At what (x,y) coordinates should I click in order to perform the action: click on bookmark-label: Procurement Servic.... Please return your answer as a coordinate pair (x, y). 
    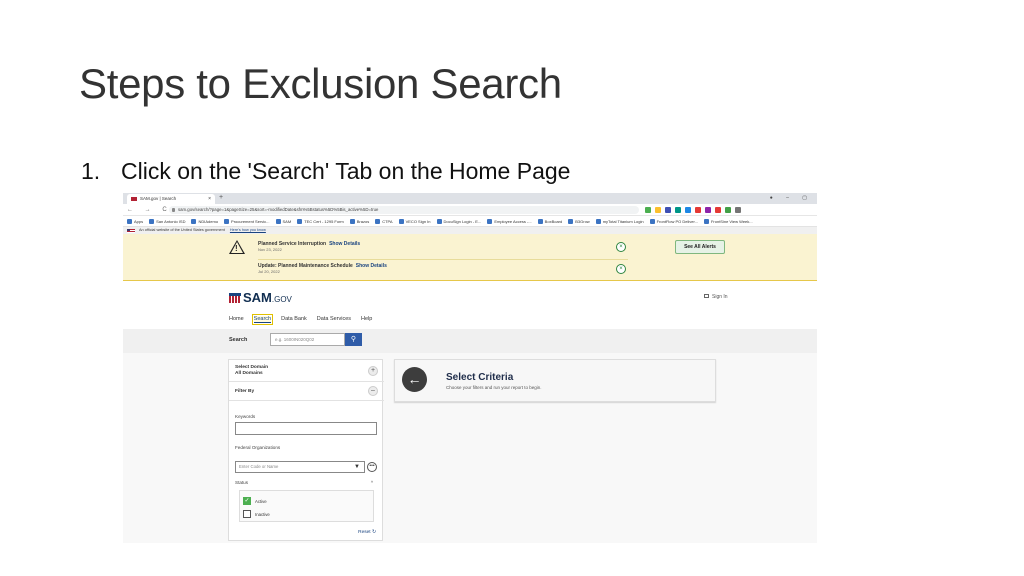
    Looking at the image, I should click on (250, 221).